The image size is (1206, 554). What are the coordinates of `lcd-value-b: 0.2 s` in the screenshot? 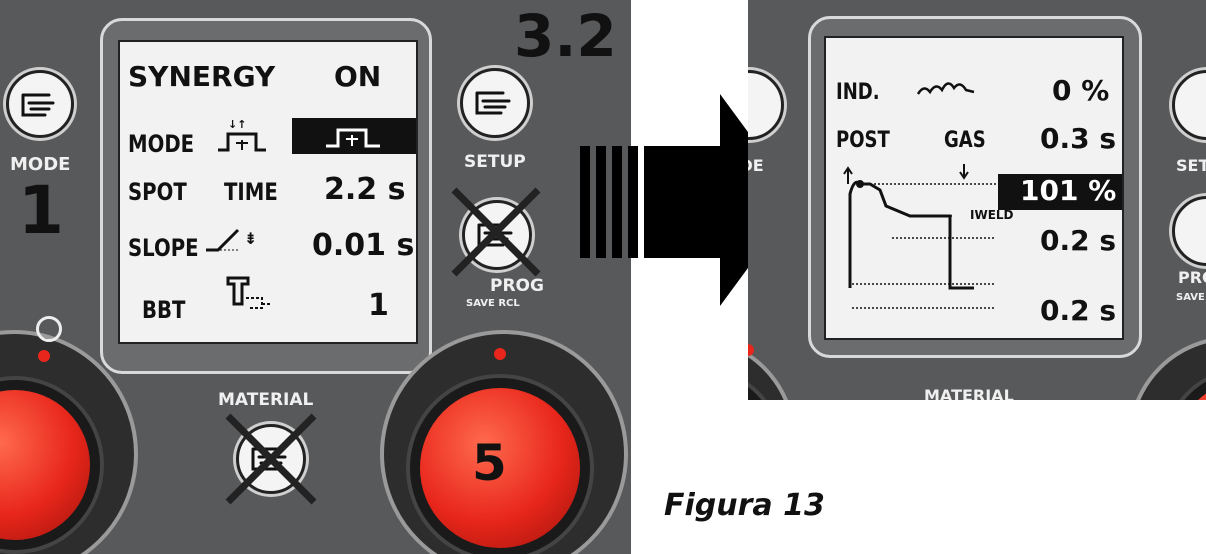 It's located at (1078, 310).